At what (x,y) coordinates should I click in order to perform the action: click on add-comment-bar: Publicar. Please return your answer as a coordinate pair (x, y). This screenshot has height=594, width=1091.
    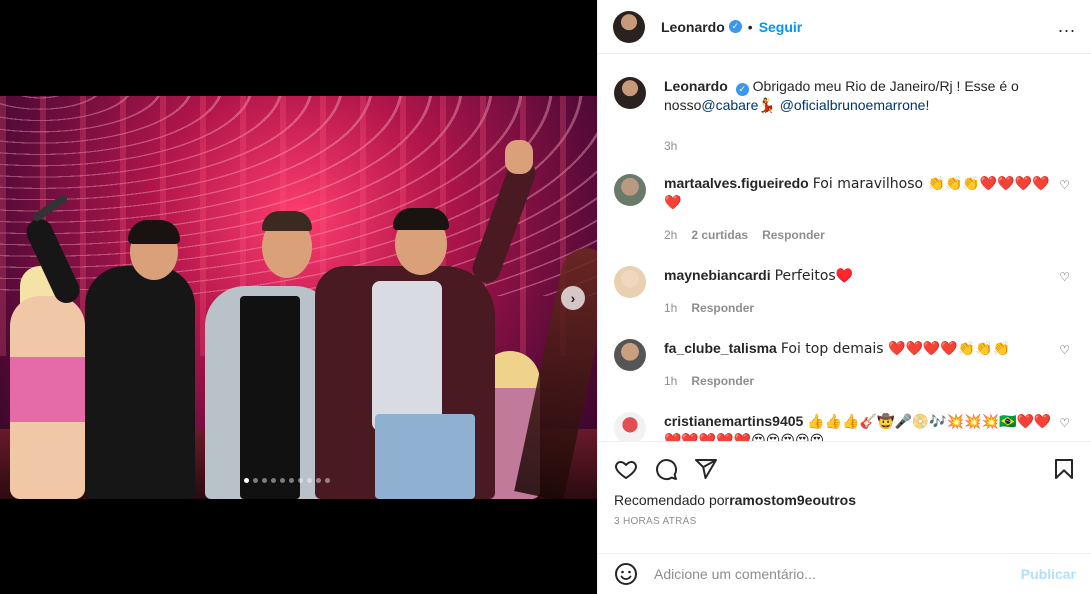
    Looking at the image, I should click on (844, 573).